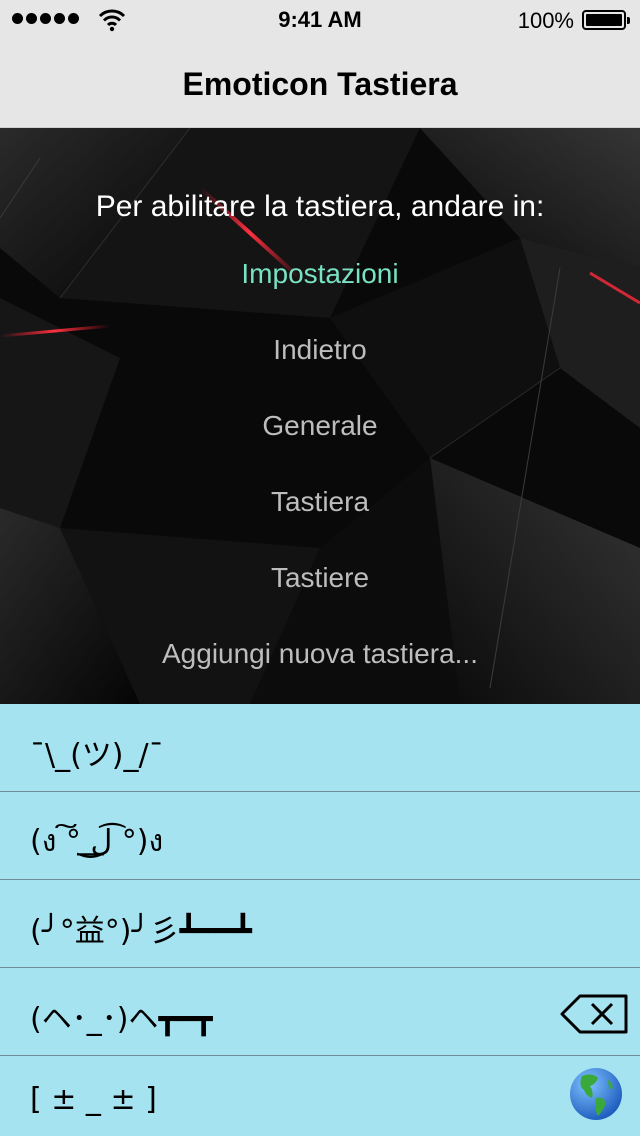  I want to click on emoticon-label: ¯\_(ツ)_/¯, so click(97, 755).